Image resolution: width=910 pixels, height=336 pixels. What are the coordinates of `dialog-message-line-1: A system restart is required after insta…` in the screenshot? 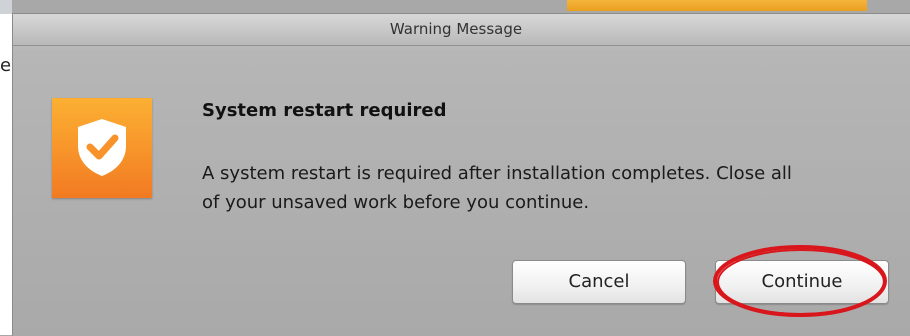 It's located at (497, 173).